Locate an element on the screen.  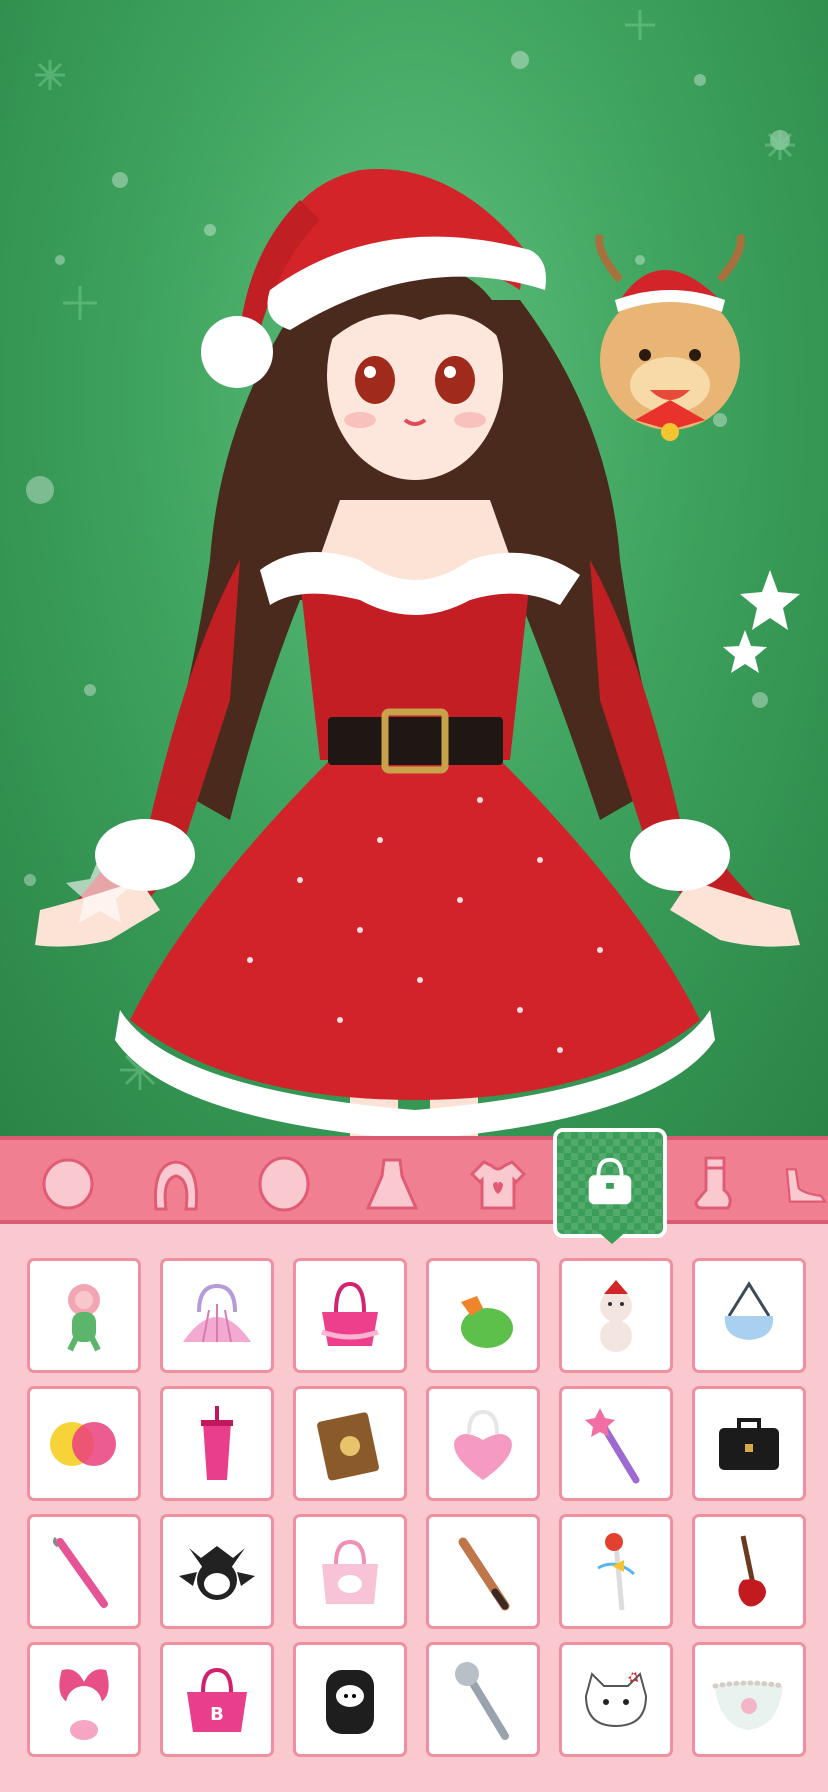
item-blue-shoulder-bag is located at coordinates (749, 1315).